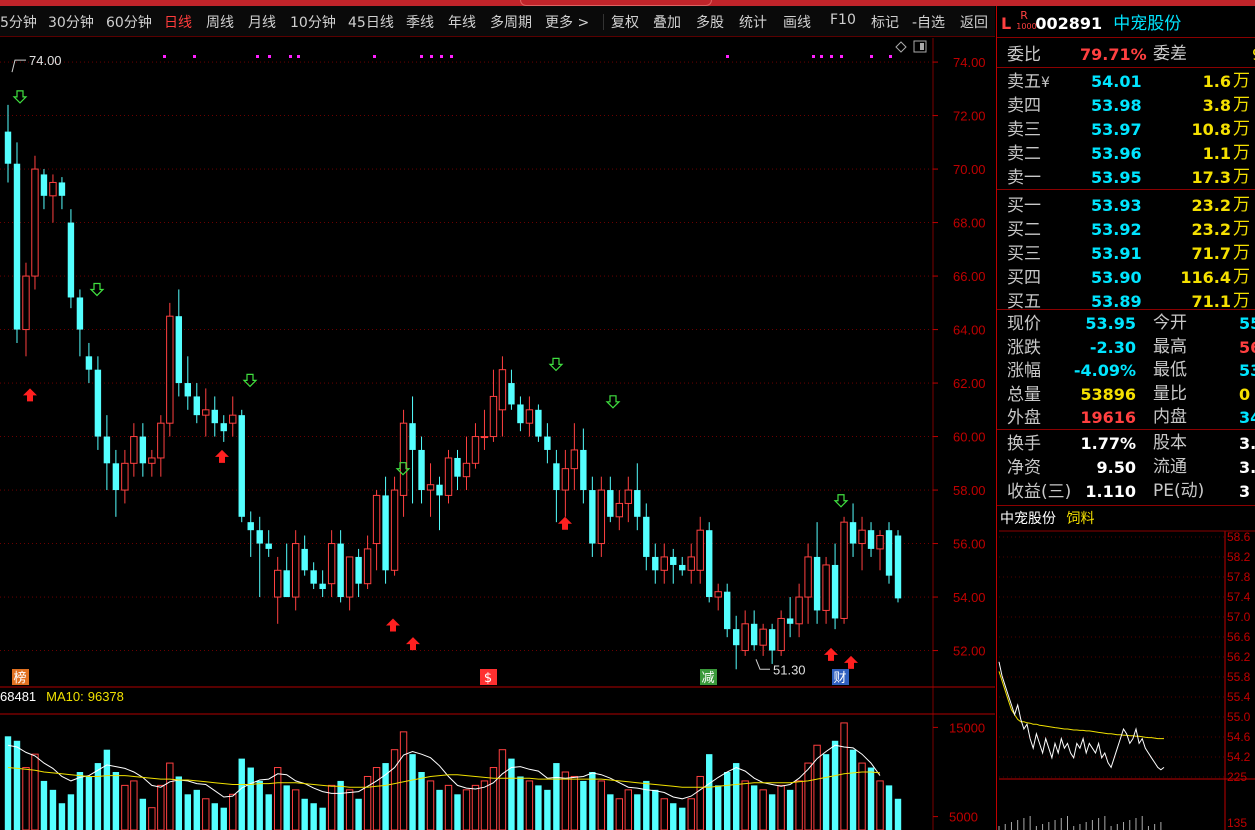 The height and width of the screenshot is (830, 1255). Describe the element at coordinates (1116, 105) in the screenshot. I see `ask-price: 53.98` at that location.